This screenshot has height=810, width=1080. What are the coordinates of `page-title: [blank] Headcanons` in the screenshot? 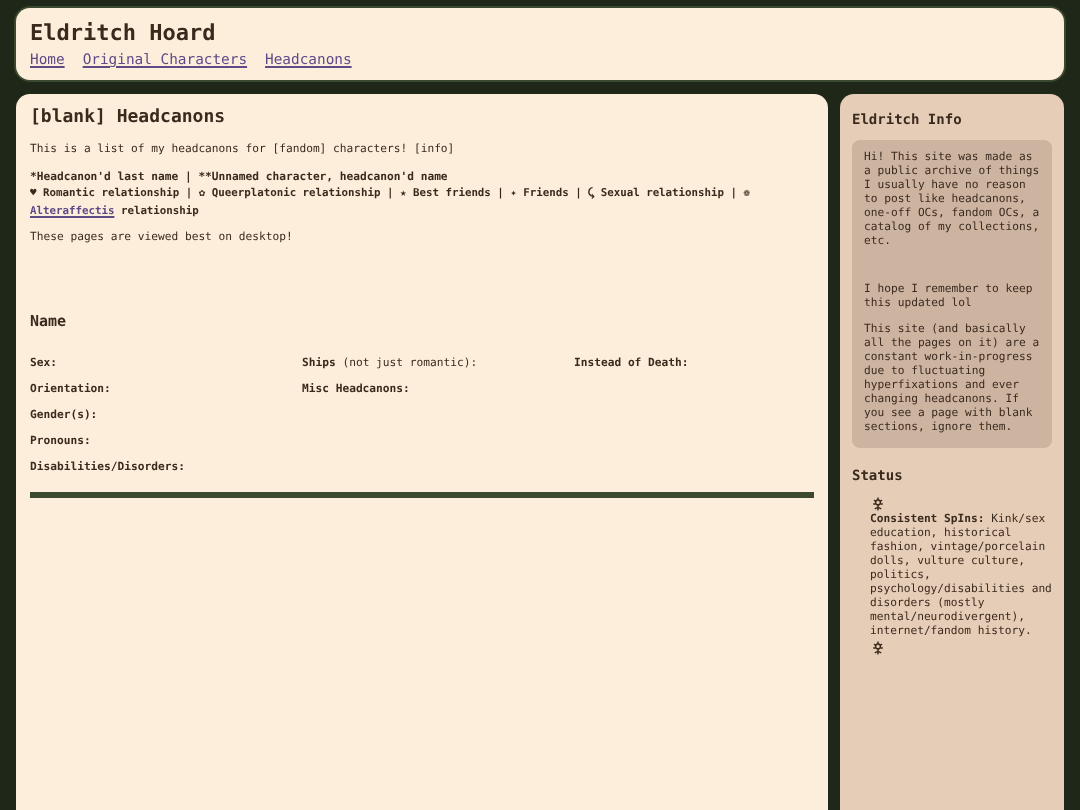 It's located at (129, 118).